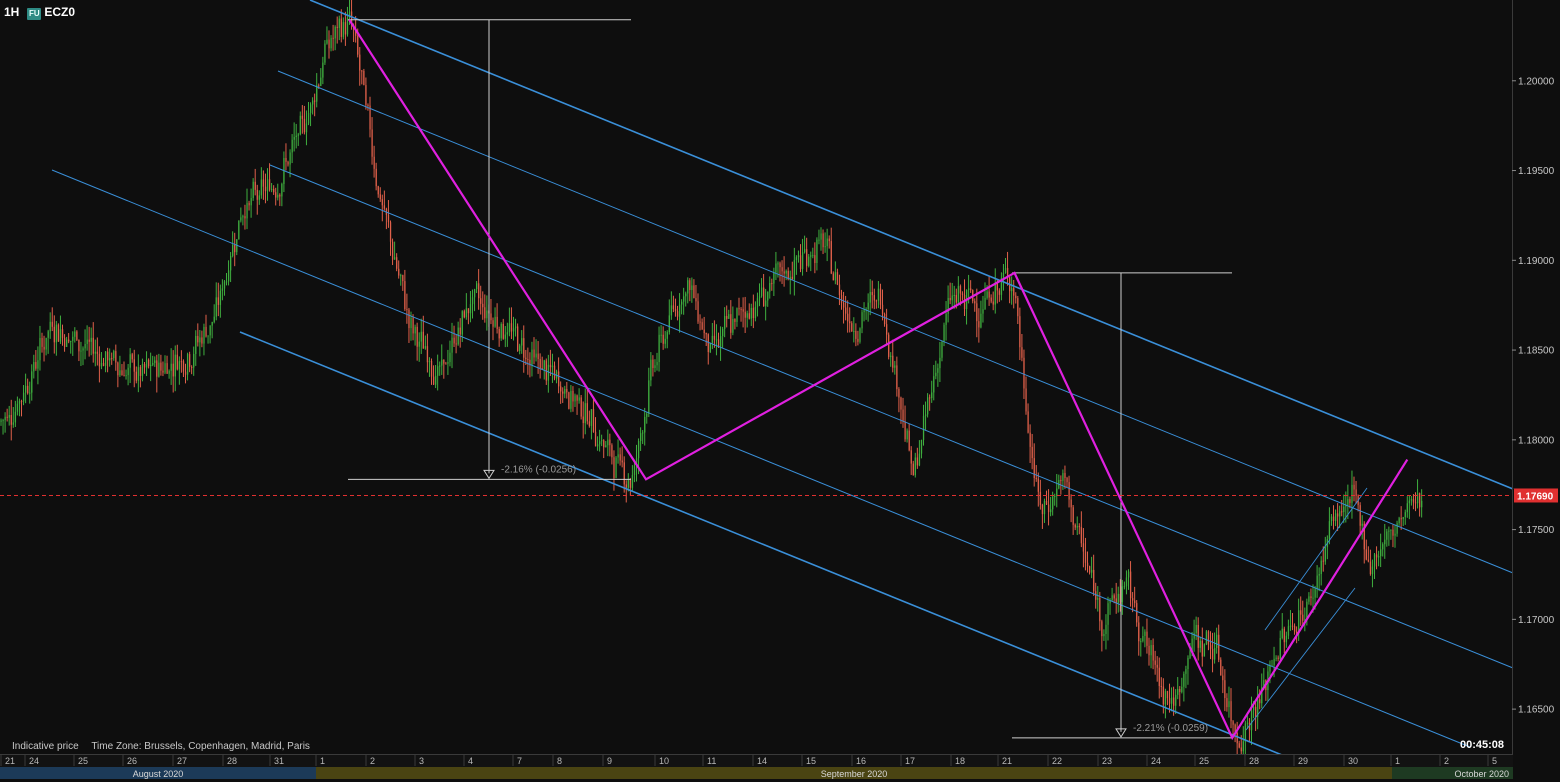 The height and width of the screenshot is (782, 1560). I want to click on symbol-group: FU ECZ0, so click(51, 12).